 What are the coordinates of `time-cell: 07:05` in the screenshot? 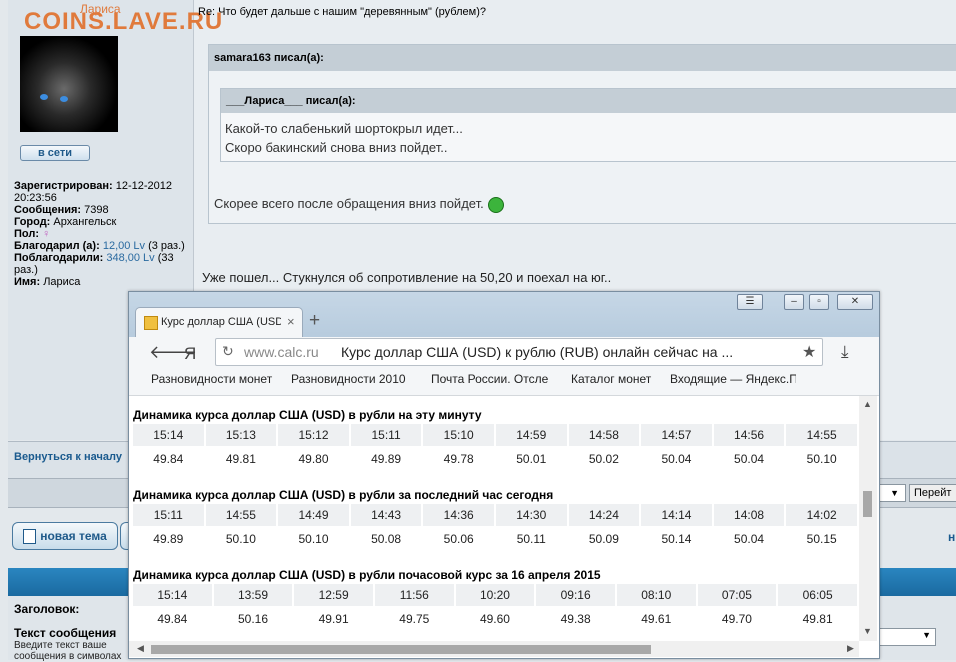 It's located at (737, 595).